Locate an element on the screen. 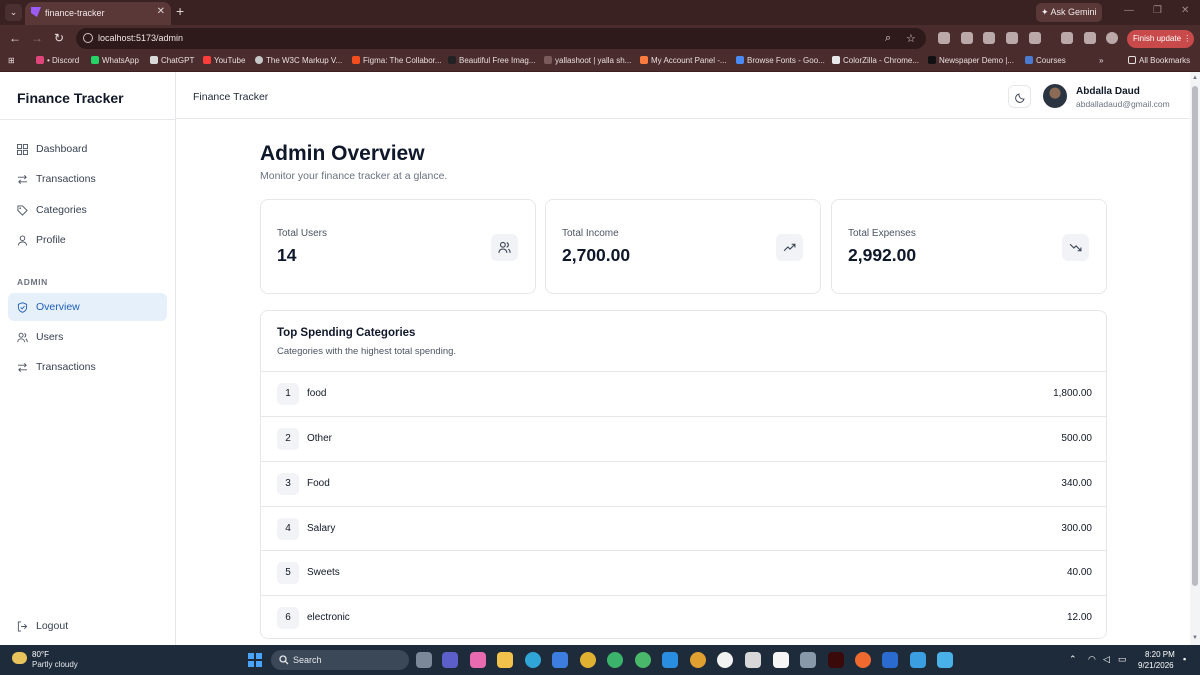 This screenshot has height=675, width=1200. sidebar-item-admin-transactions: Transactions is located at coordinates (87, 367).